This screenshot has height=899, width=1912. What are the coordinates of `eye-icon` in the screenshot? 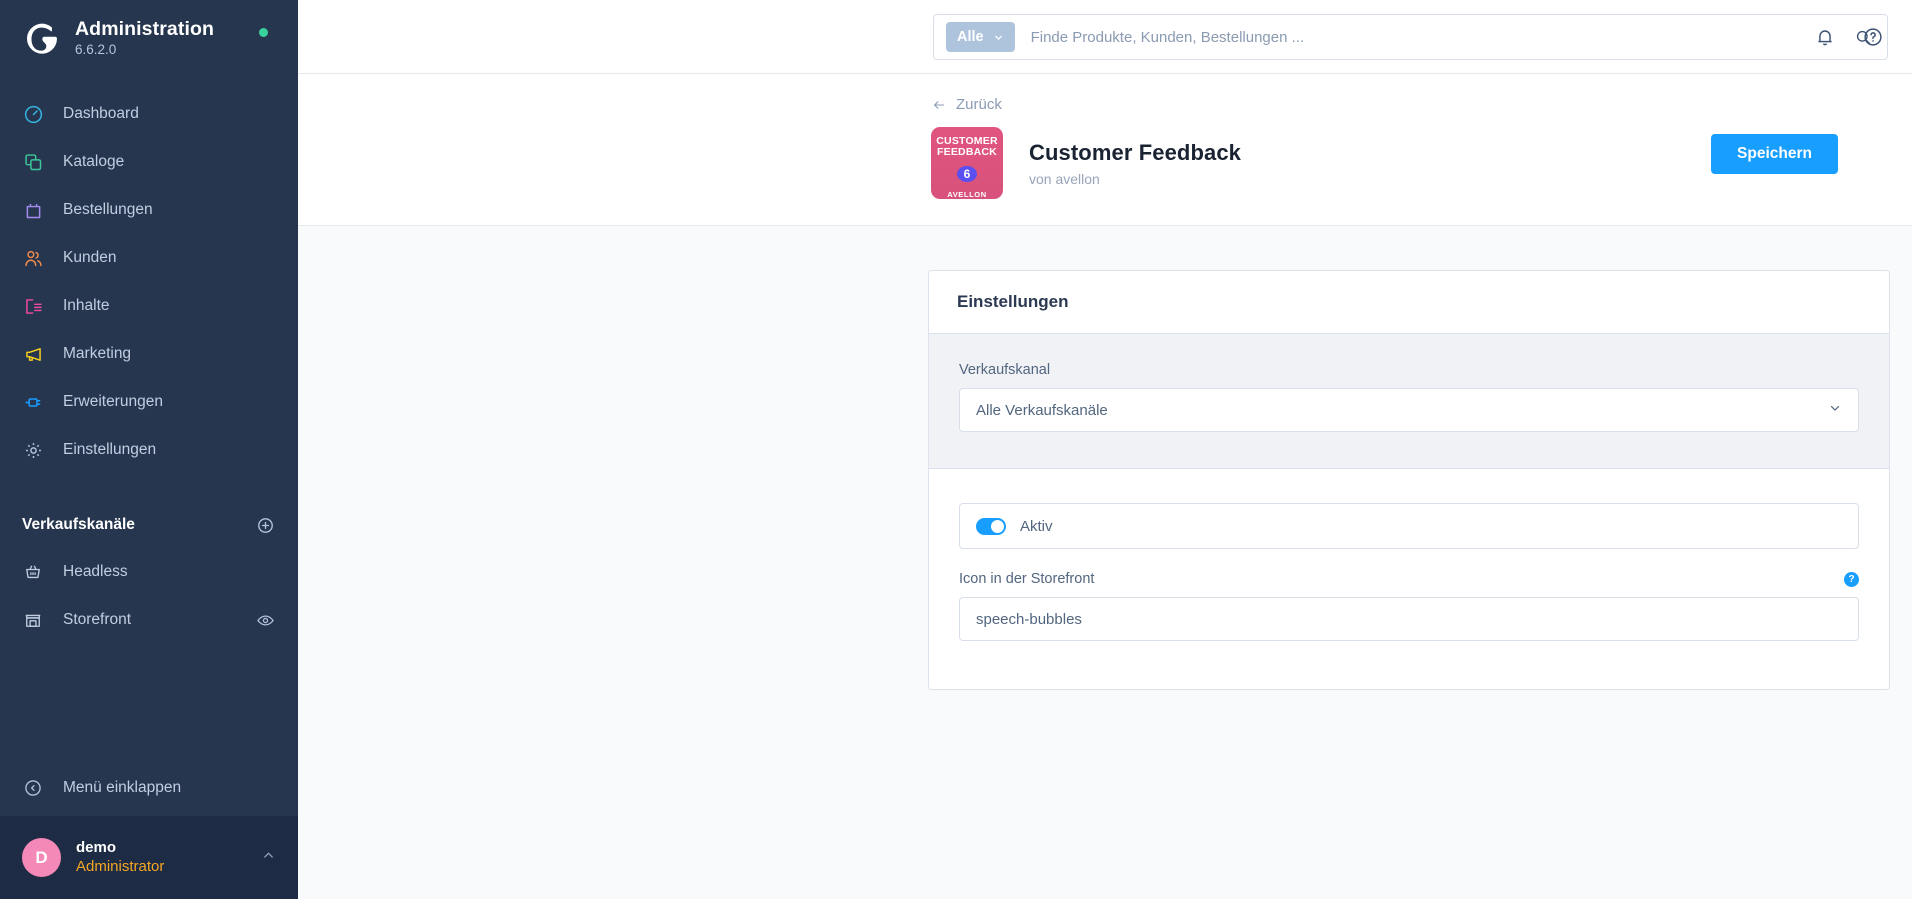 It's located at (265, 620).